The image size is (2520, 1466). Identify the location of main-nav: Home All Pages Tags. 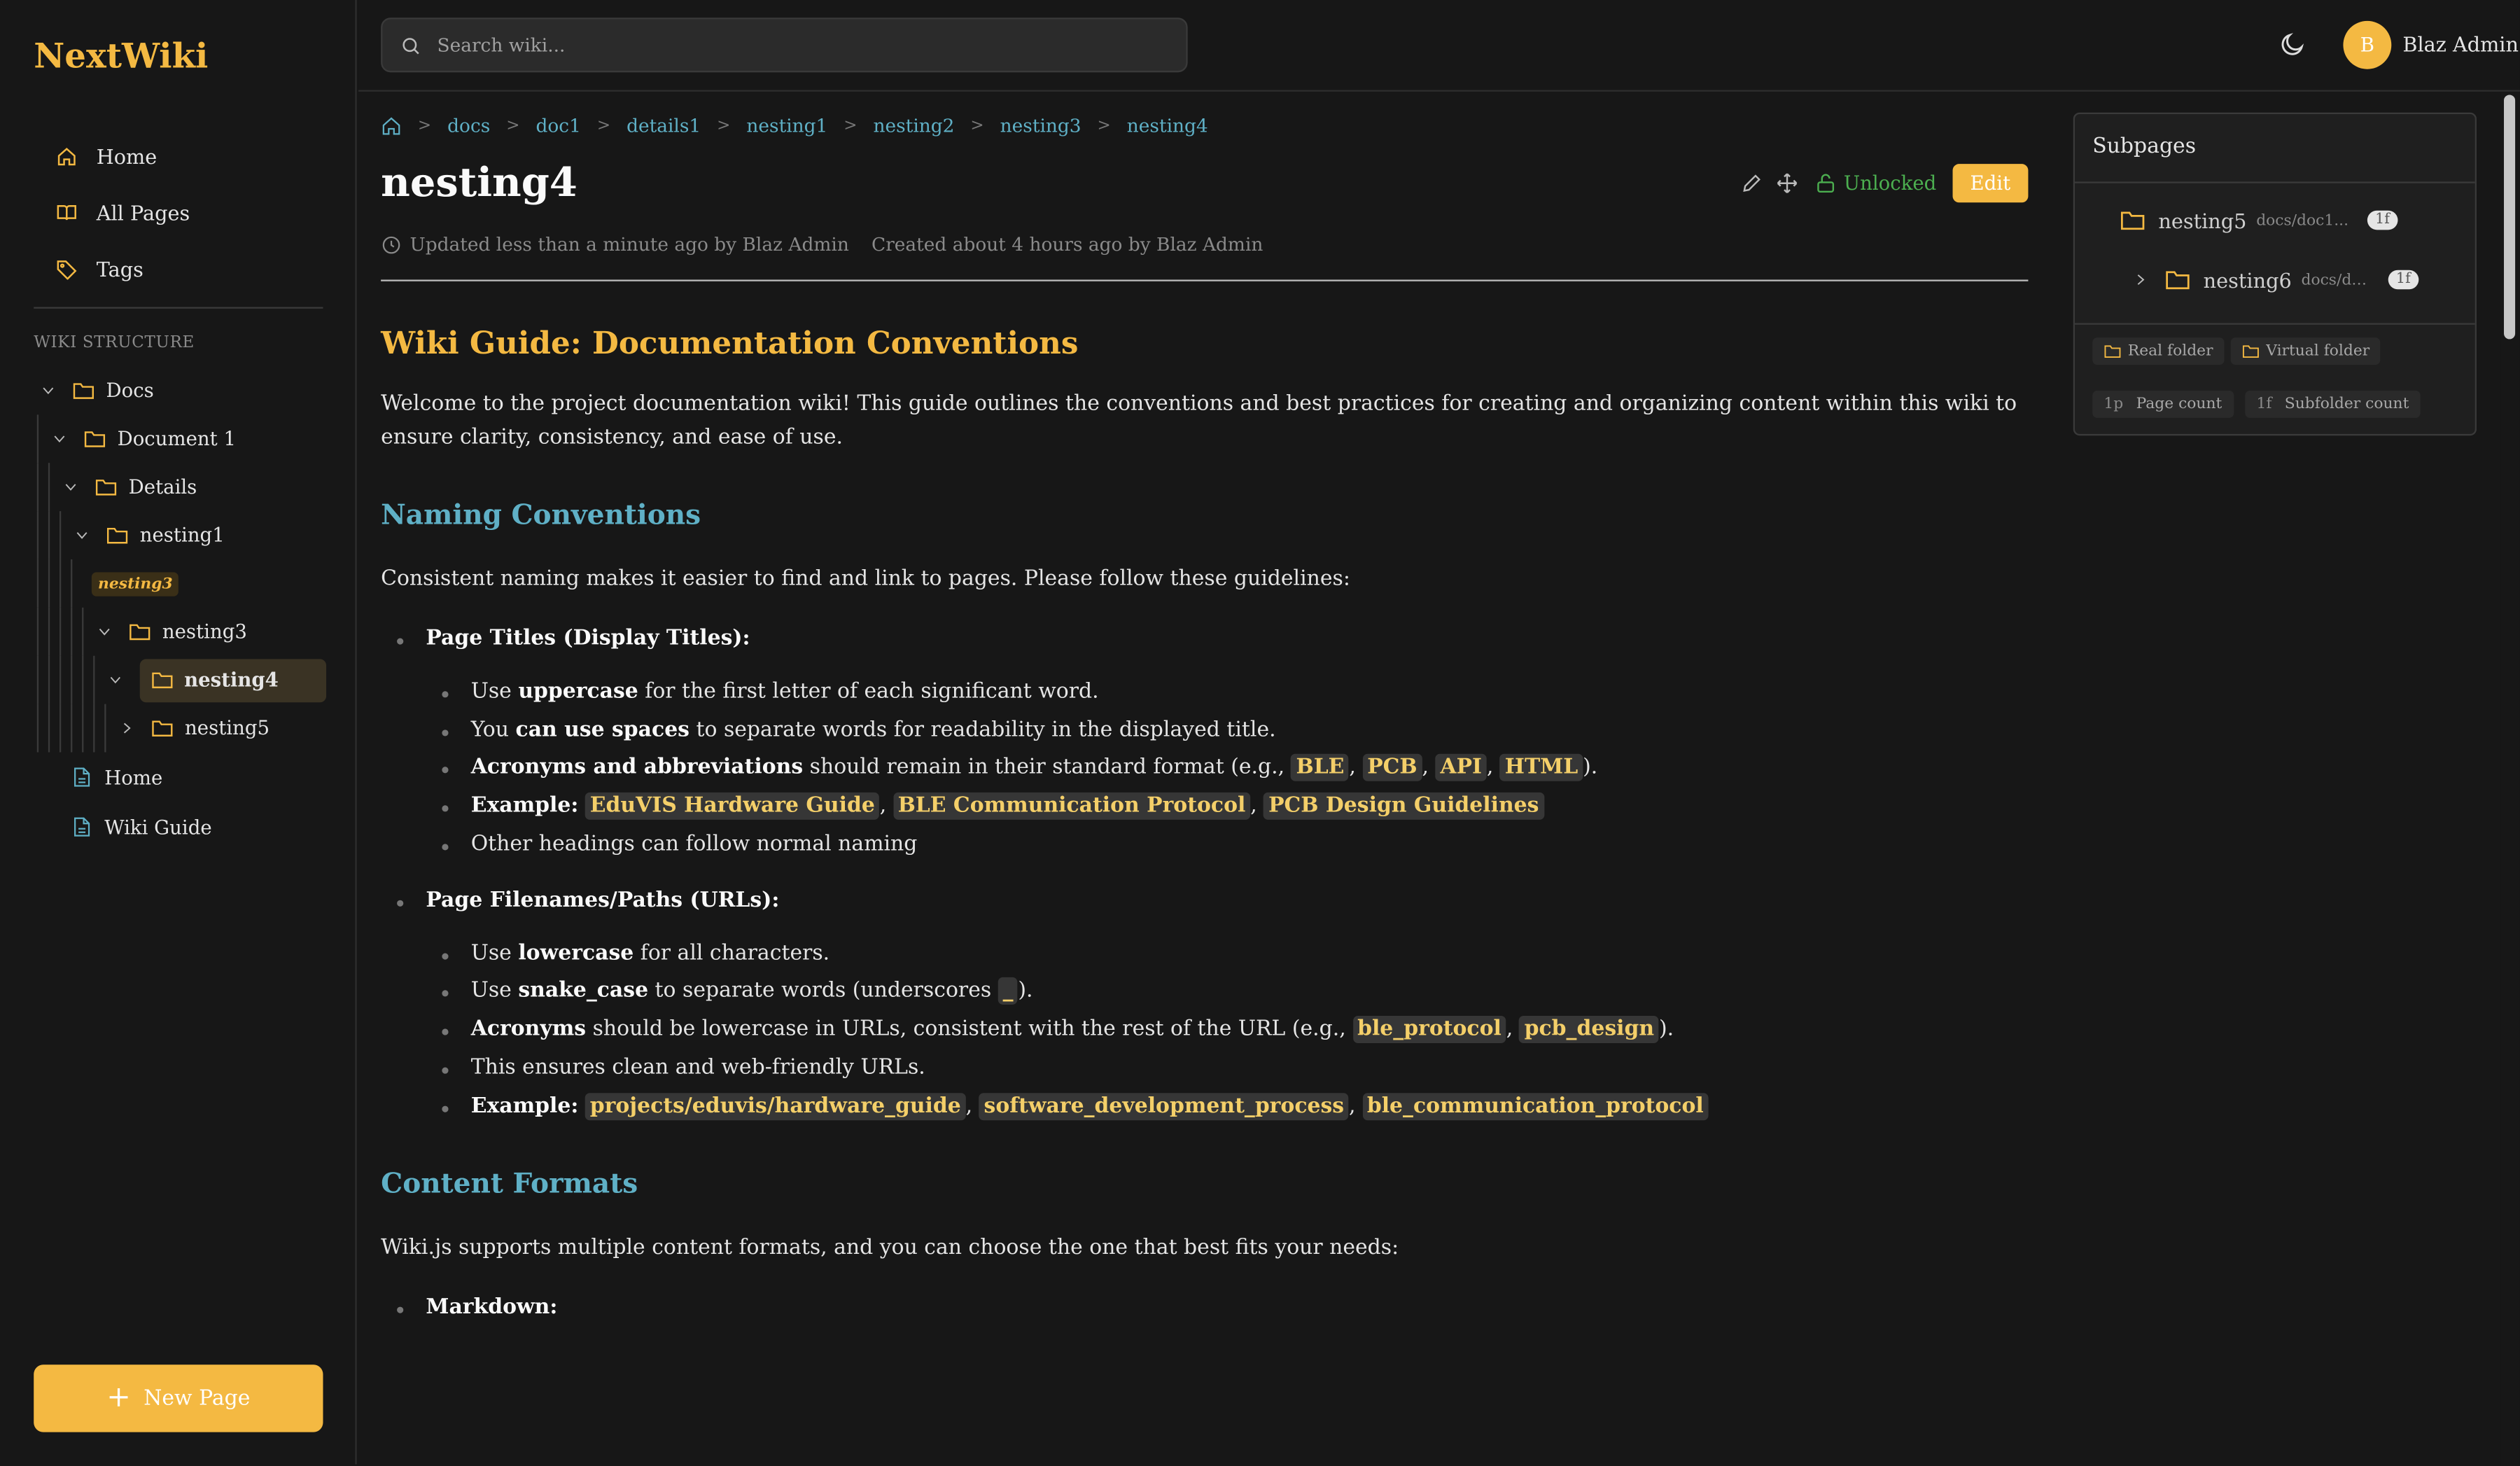
(178, 213).